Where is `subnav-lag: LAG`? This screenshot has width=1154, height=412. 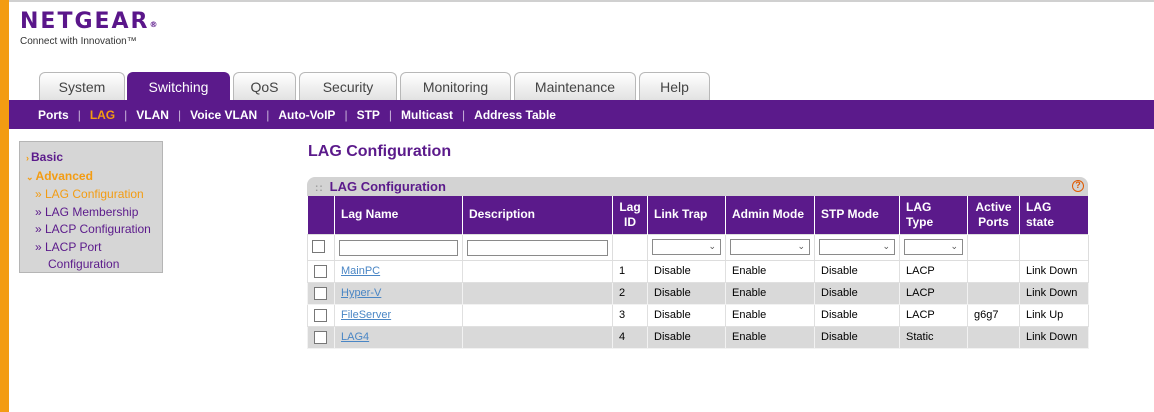 subnav-lag: LAG is located at coordinates (102, 115).